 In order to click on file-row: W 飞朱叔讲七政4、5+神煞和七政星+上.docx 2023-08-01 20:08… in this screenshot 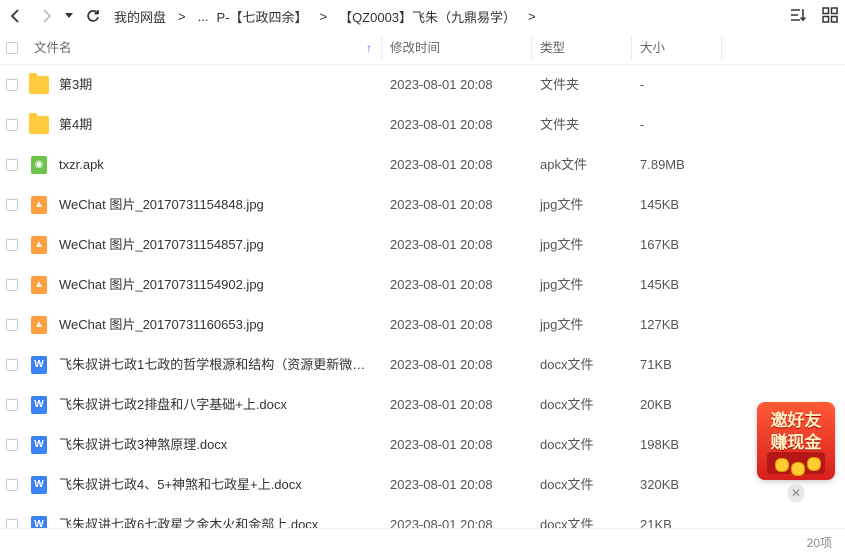, I will do `click(422, 485)`.